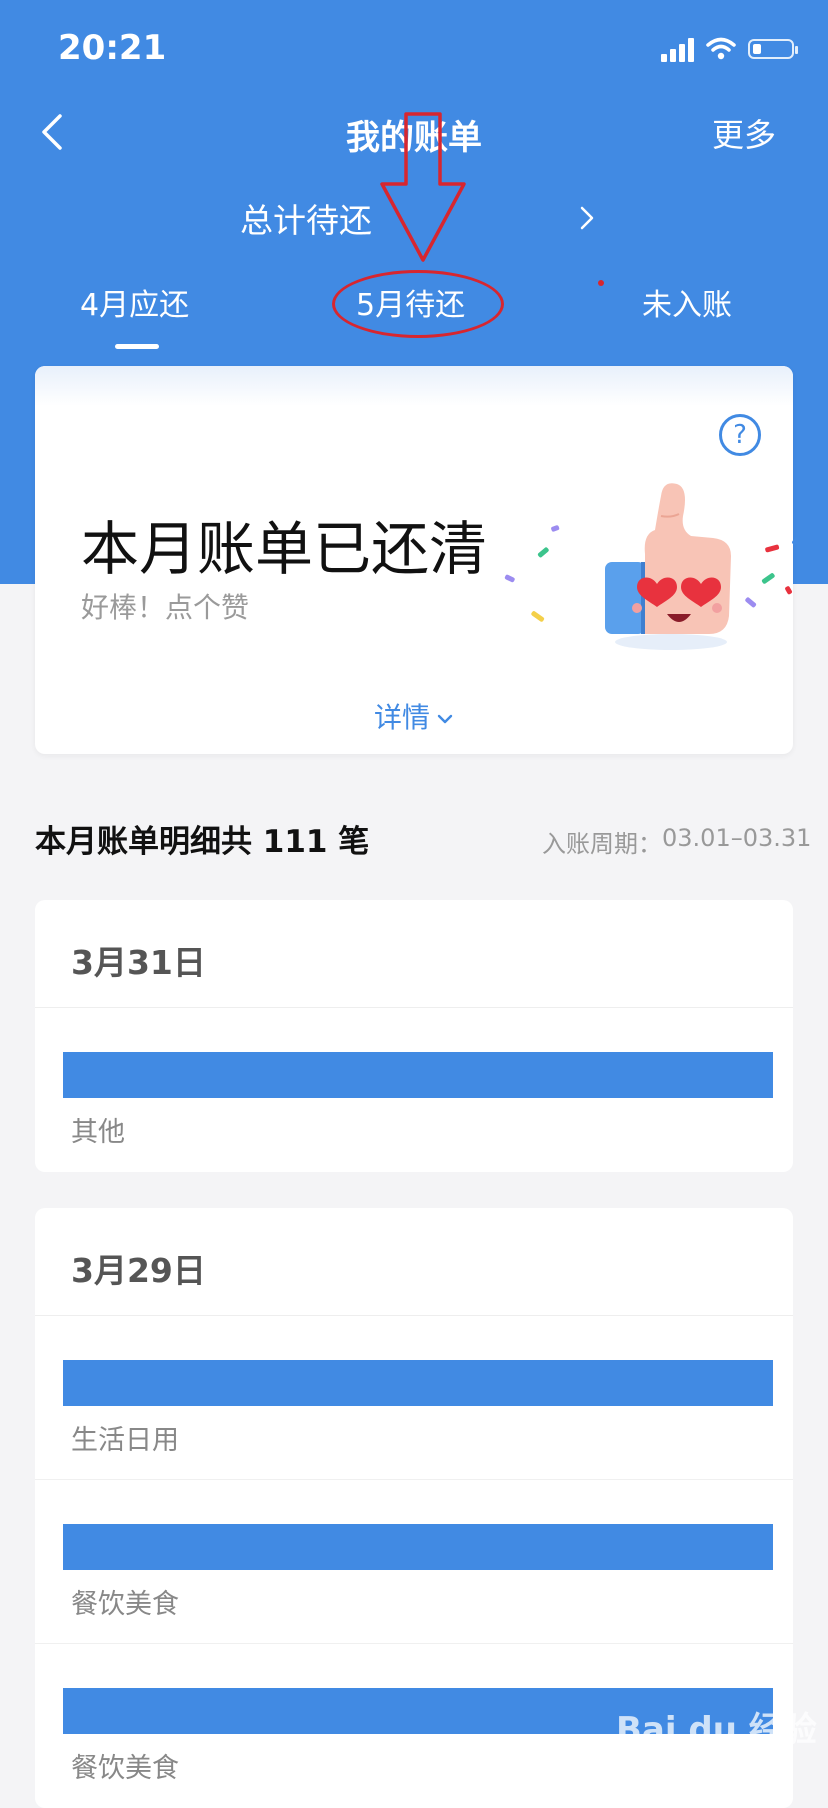 This screenshot has width=828, height=1808. Describe the element at coordinates (445, 719) in the screenshot. I see `chevron-down-icon` at that location.